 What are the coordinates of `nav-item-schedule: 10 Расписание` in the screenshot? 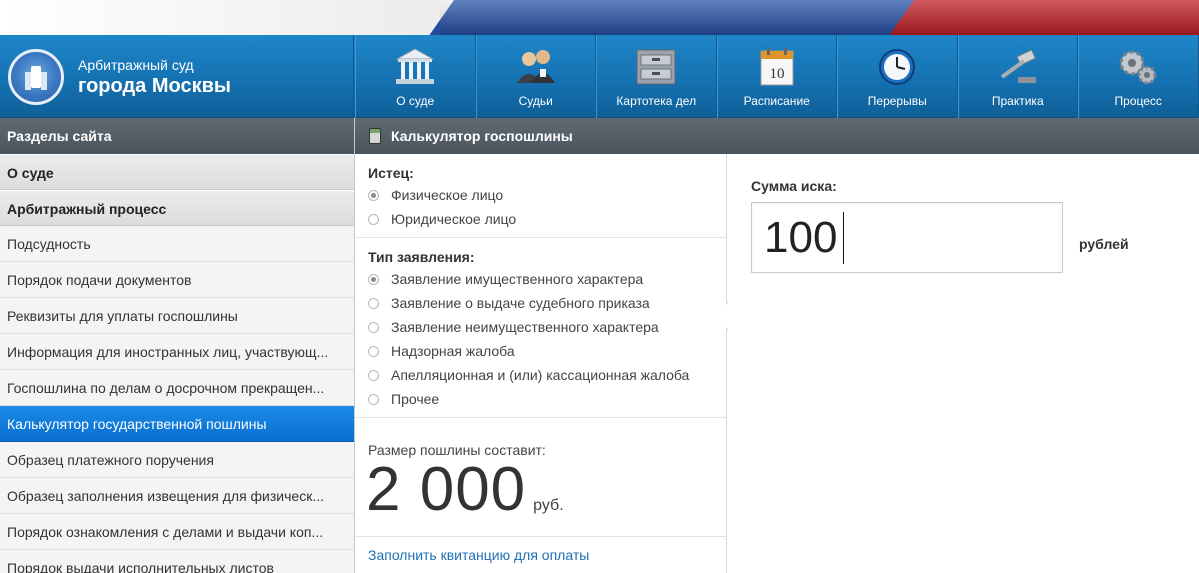 It's located at (776, 76).